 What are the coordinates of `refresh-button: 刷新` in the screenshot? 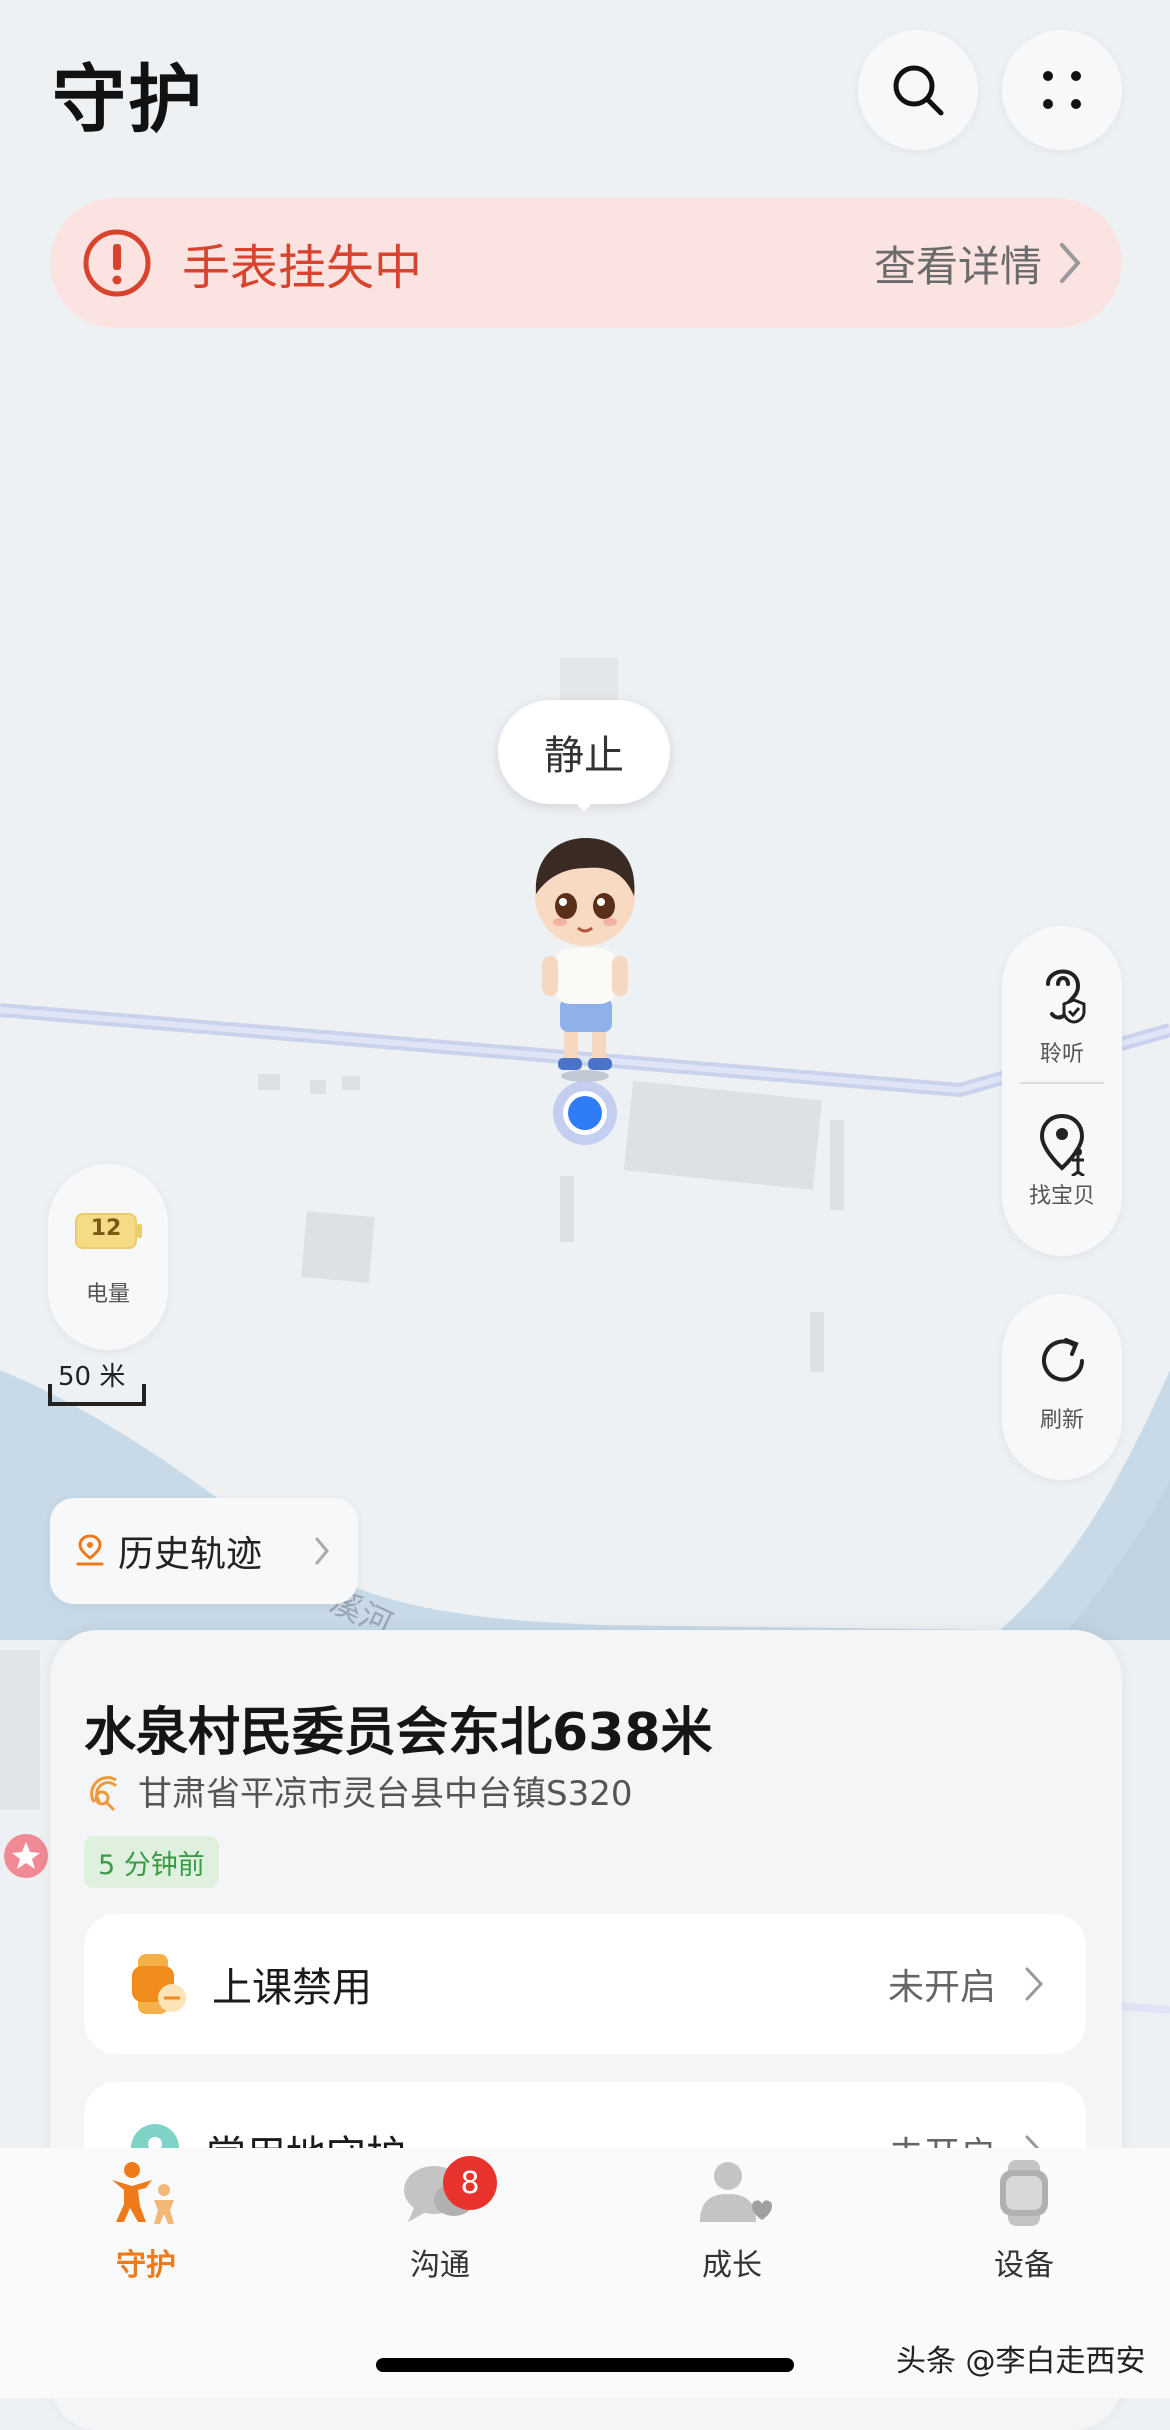 It's located at (1062, 1387).